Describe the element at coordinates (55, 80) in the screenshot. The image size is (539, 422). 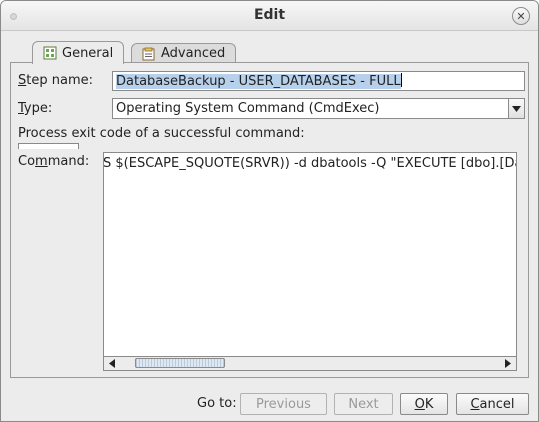
I see `step-name-label: Step name:` at that location.